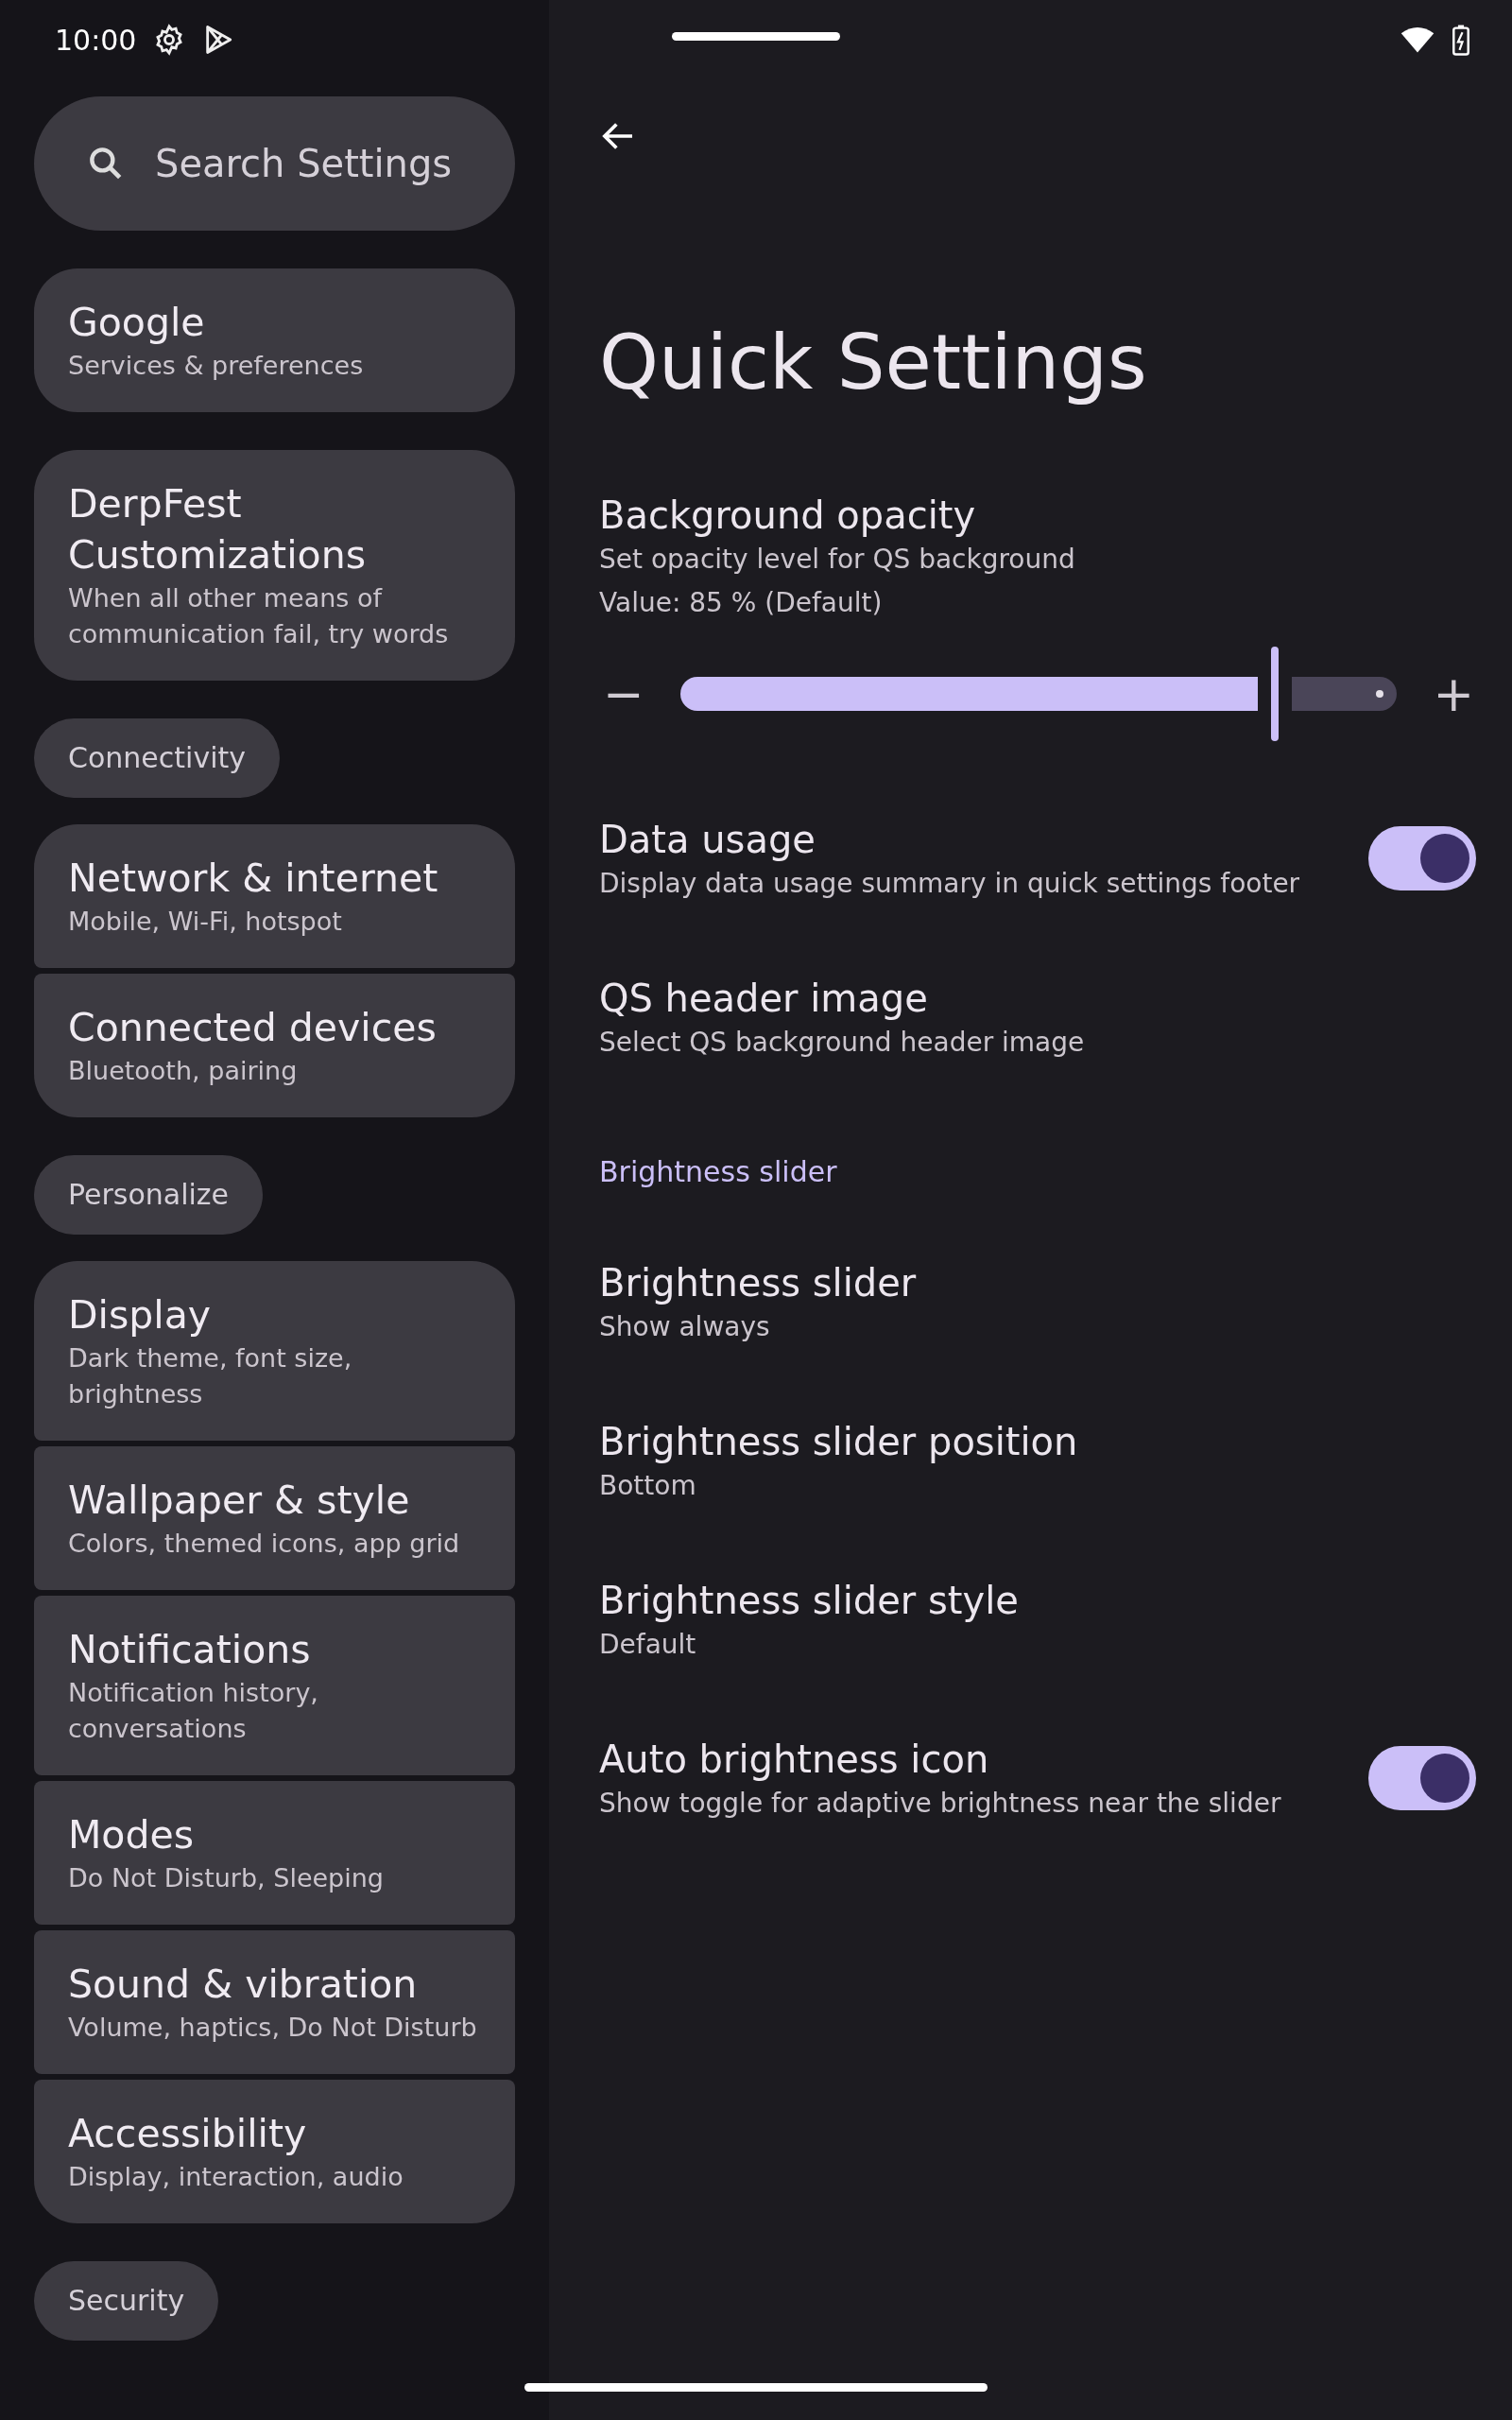  I want to click on card-title: Wallpaper & style, so click(239, 1501).